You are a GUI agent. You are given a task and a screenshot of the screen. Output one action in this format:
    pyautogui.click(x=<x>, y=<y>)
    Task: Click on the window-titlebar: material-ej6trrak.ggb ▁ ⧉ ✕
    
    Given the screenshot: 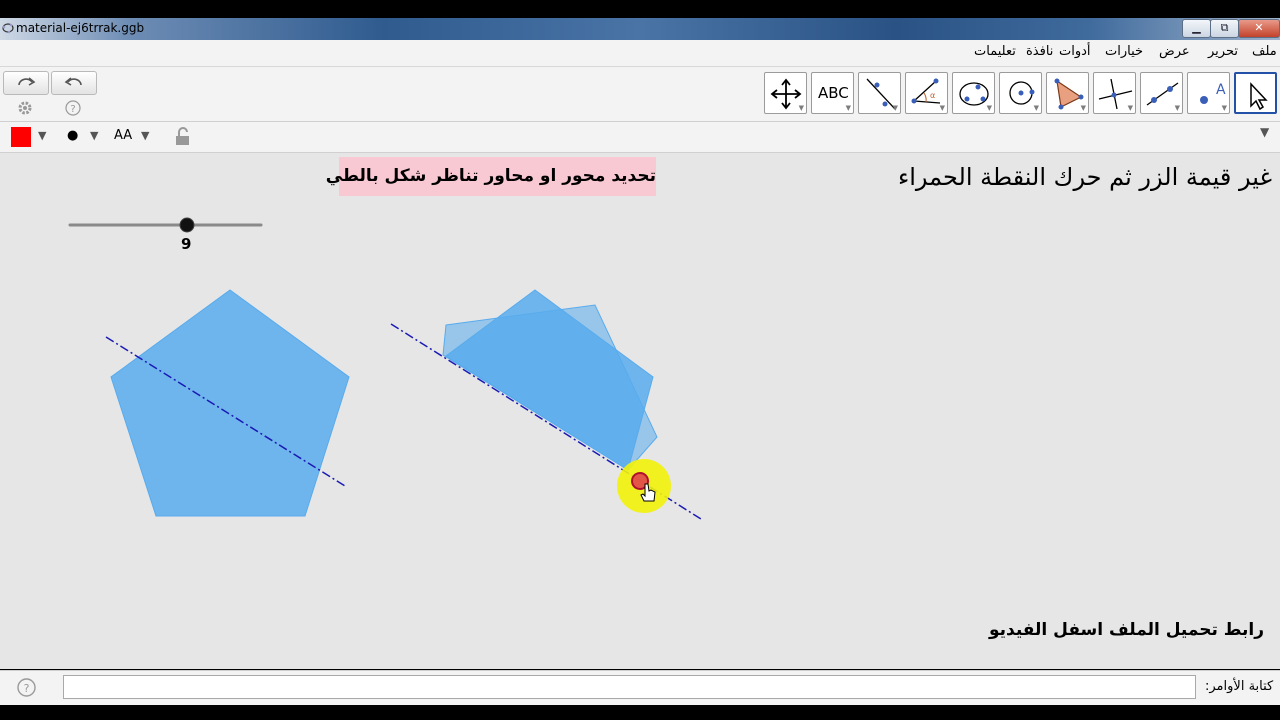 What is the action you would take?
    pyautogui.click(x=640, y=29)
    